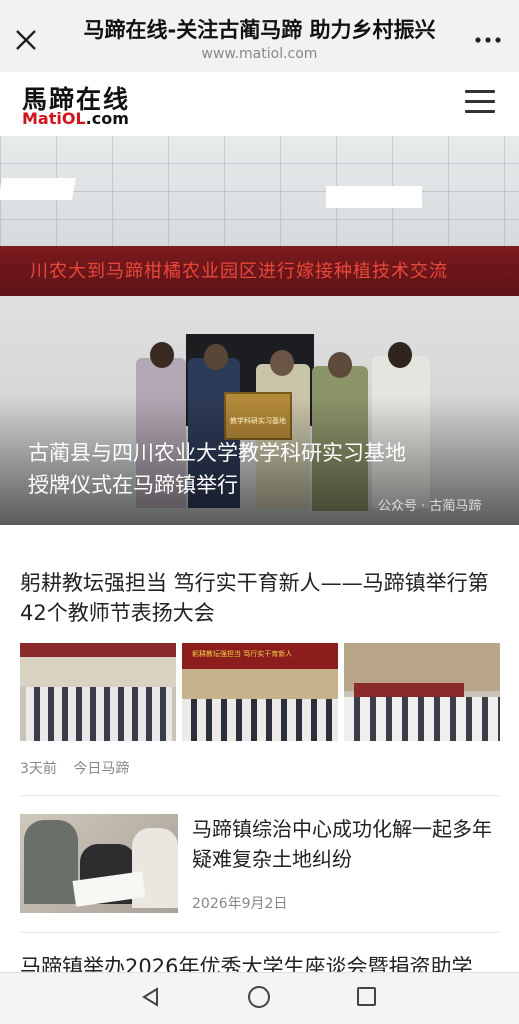 Image resolution: width=519 pixels, height=1024 pixels. I want to click on article-source: 今日马蹄, so click(101, 769).